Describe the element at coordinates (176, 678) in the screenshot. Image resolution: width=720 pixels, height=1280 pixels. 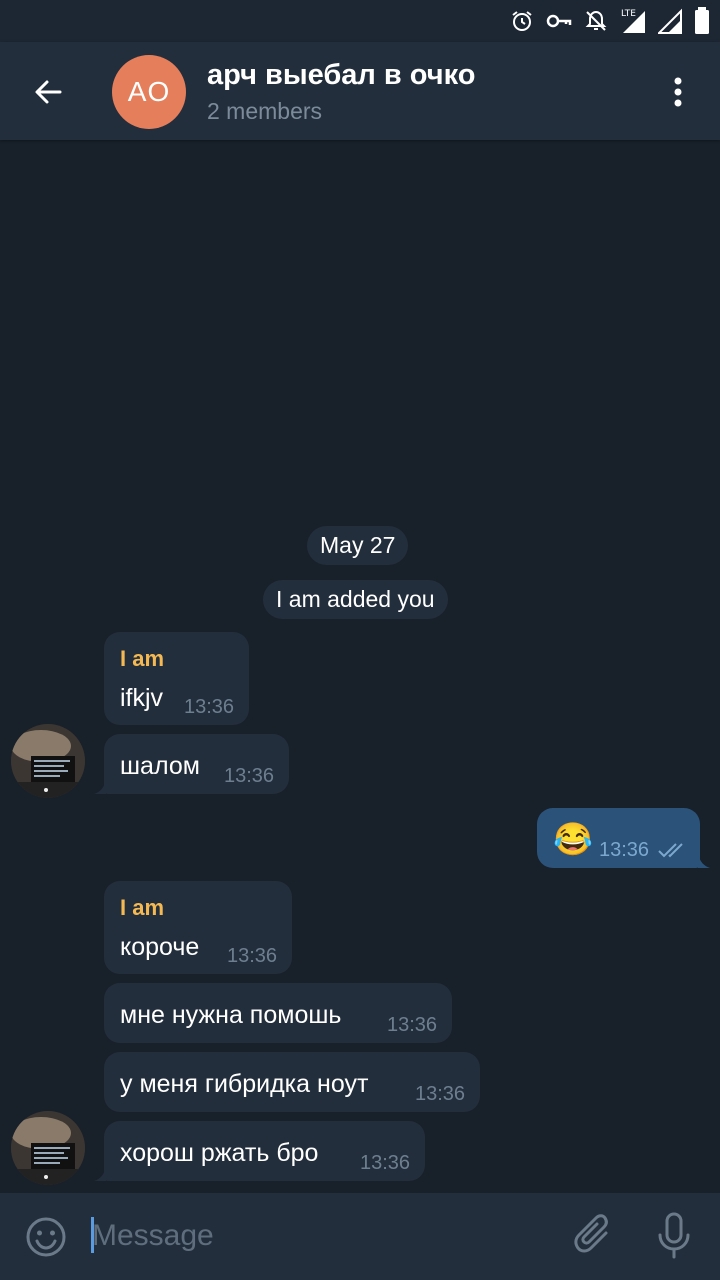
I see `message-bubble: I am ifkjv 13:36` at that location.